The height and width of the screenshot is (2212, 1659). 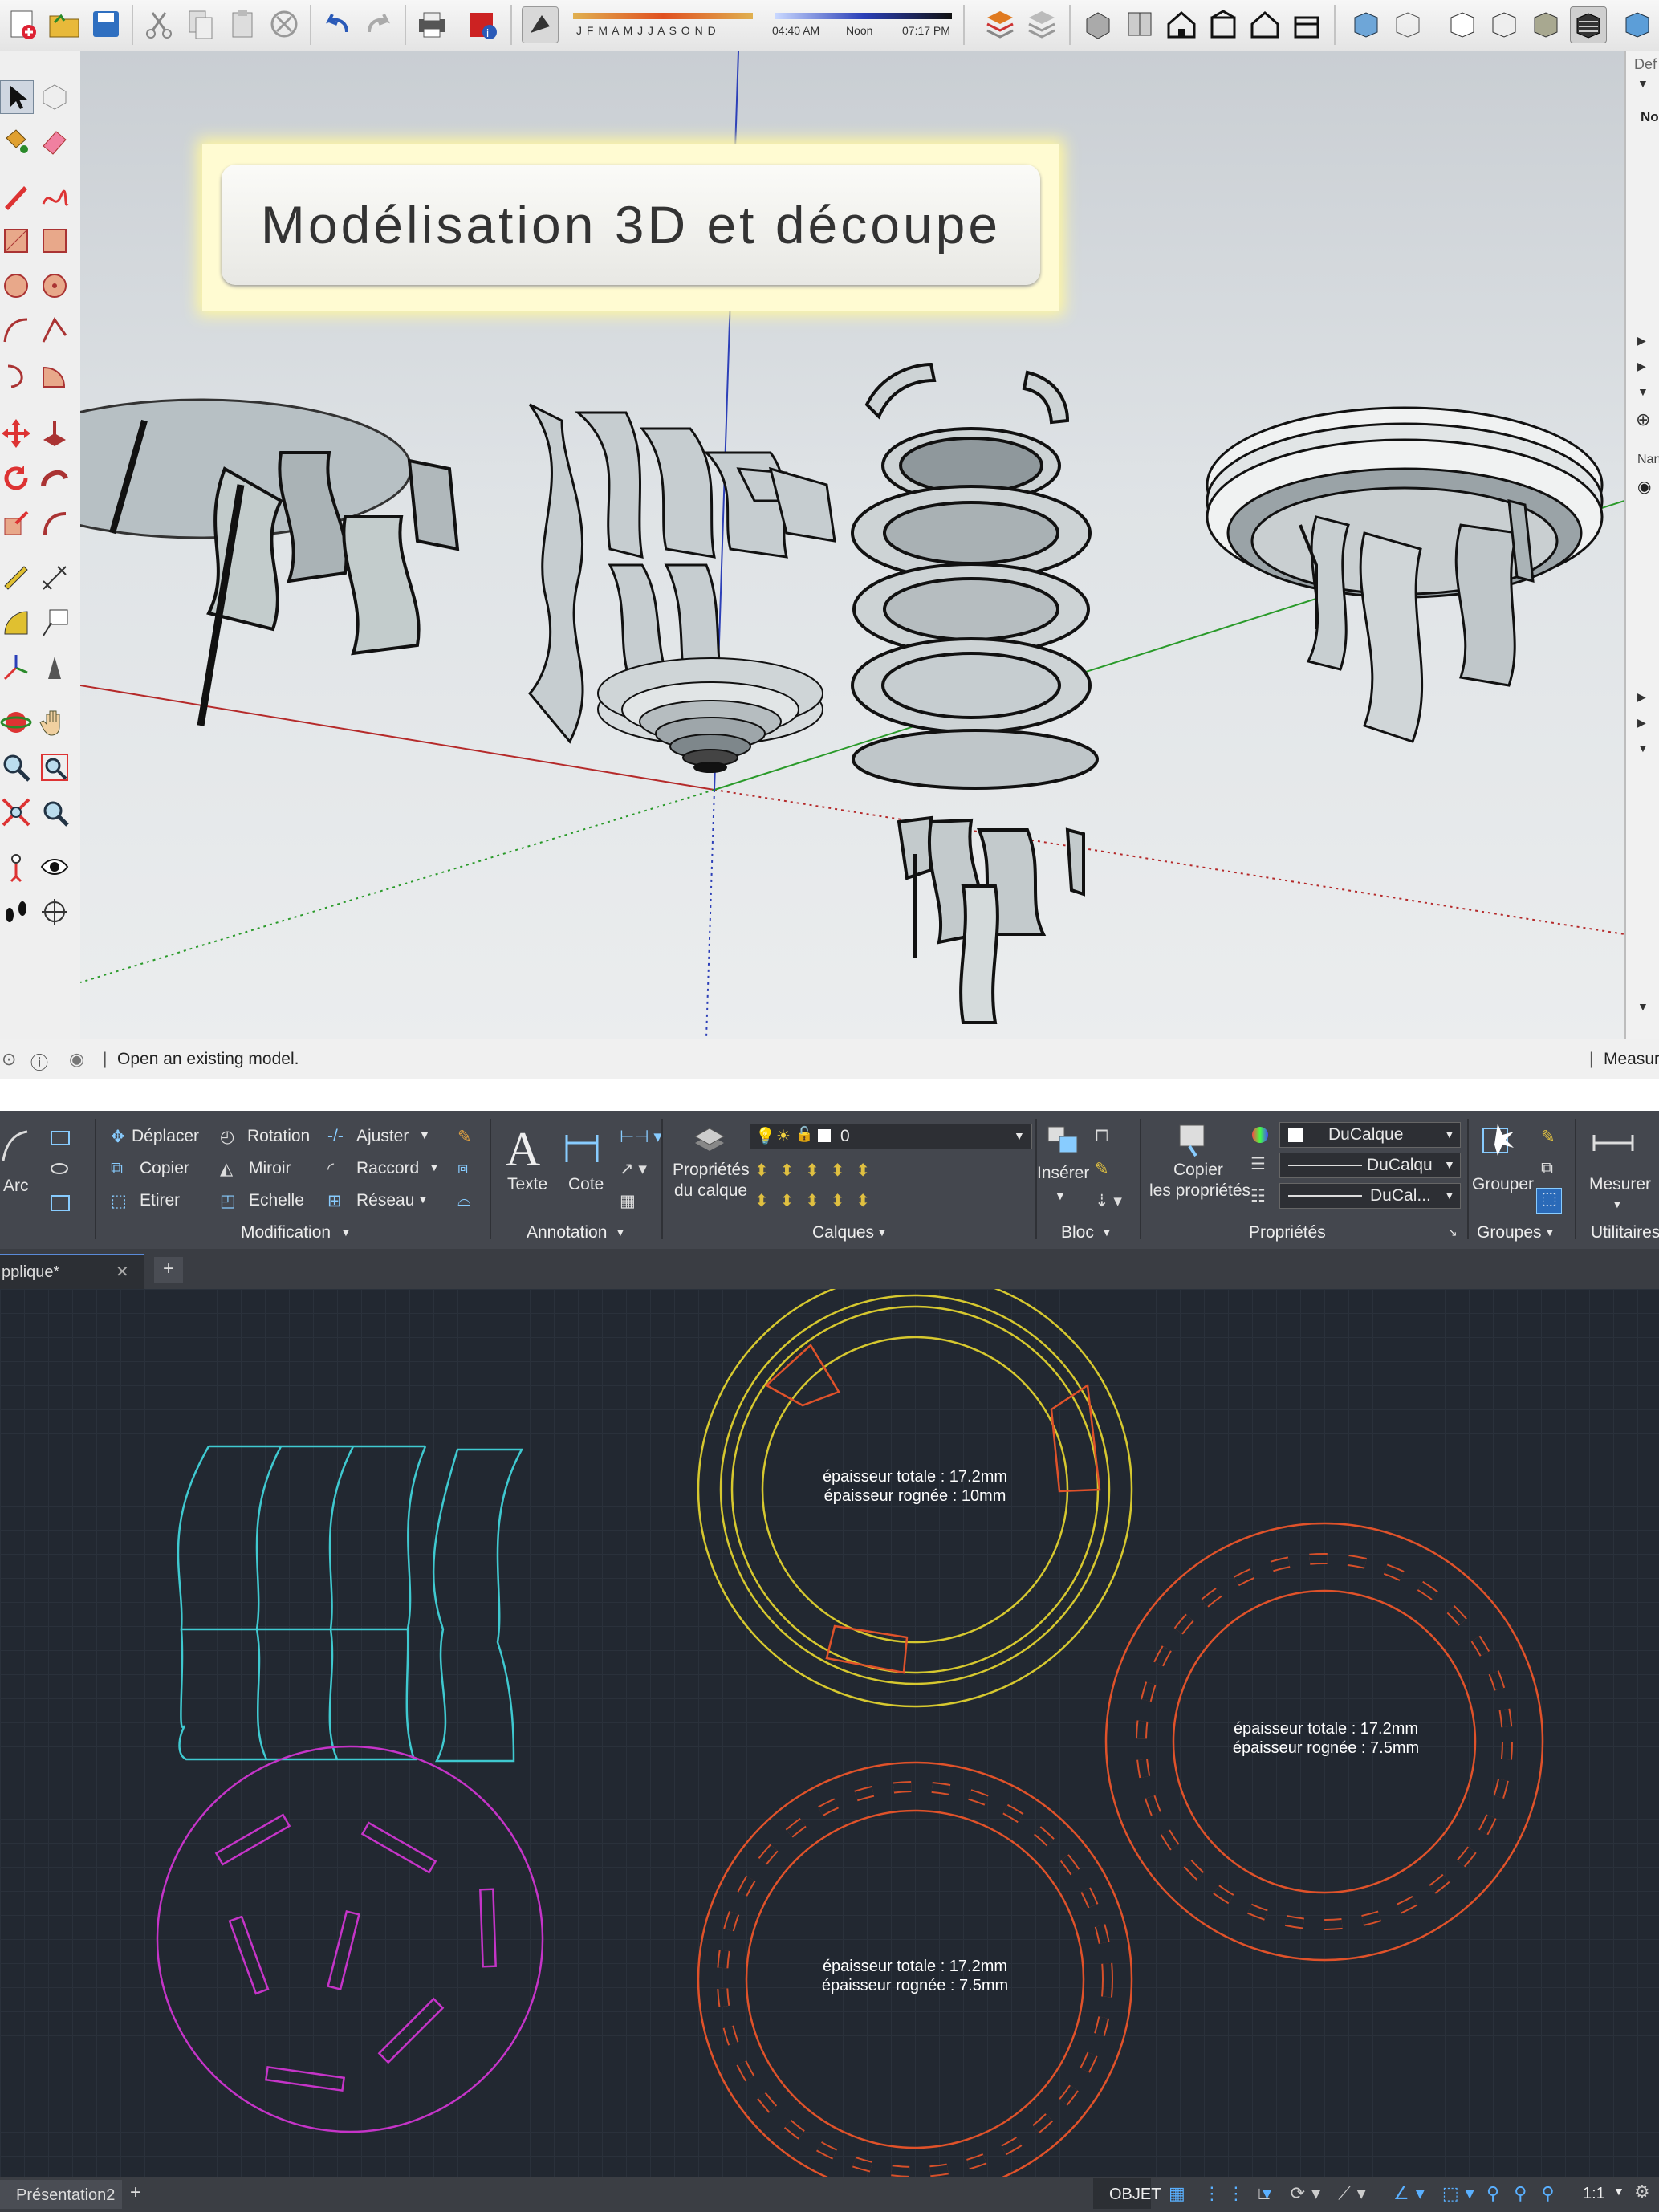 What do you see at coordinates (1453, 1232) in the screenshot?
I see `proprietes-launcher-icon: ↘` at bounding box center [1453, 1232].